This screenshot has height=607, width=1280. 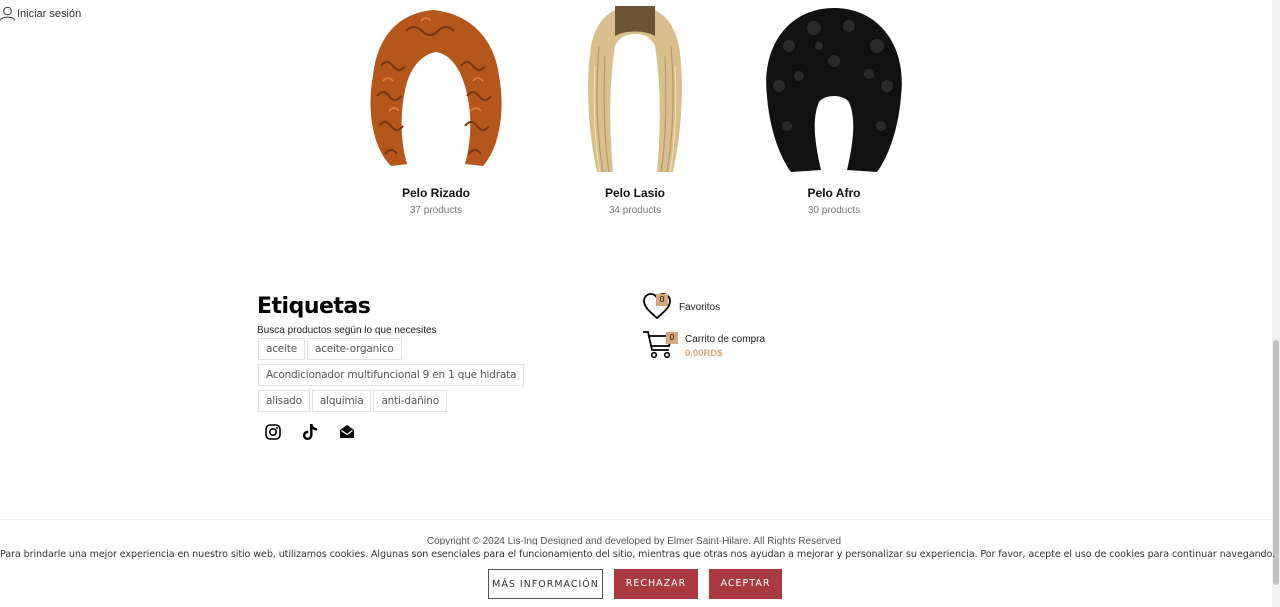 I want to click on category-count: 37 products, so click(x=436, y=210).